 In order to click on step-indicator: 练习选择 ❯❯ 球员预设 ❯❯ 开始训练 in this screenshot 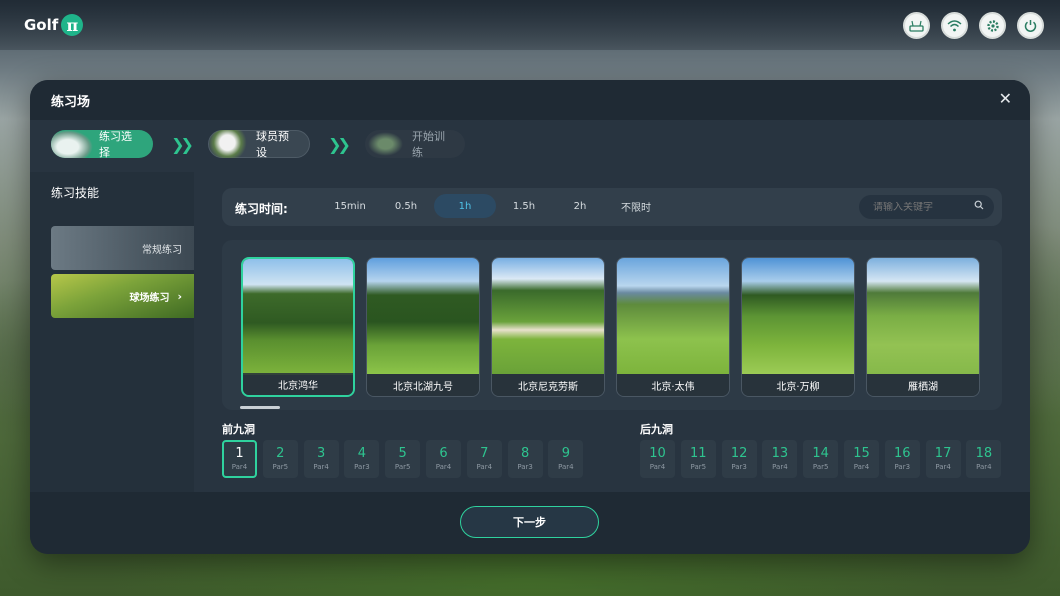, I will do `click(258, 144)`.